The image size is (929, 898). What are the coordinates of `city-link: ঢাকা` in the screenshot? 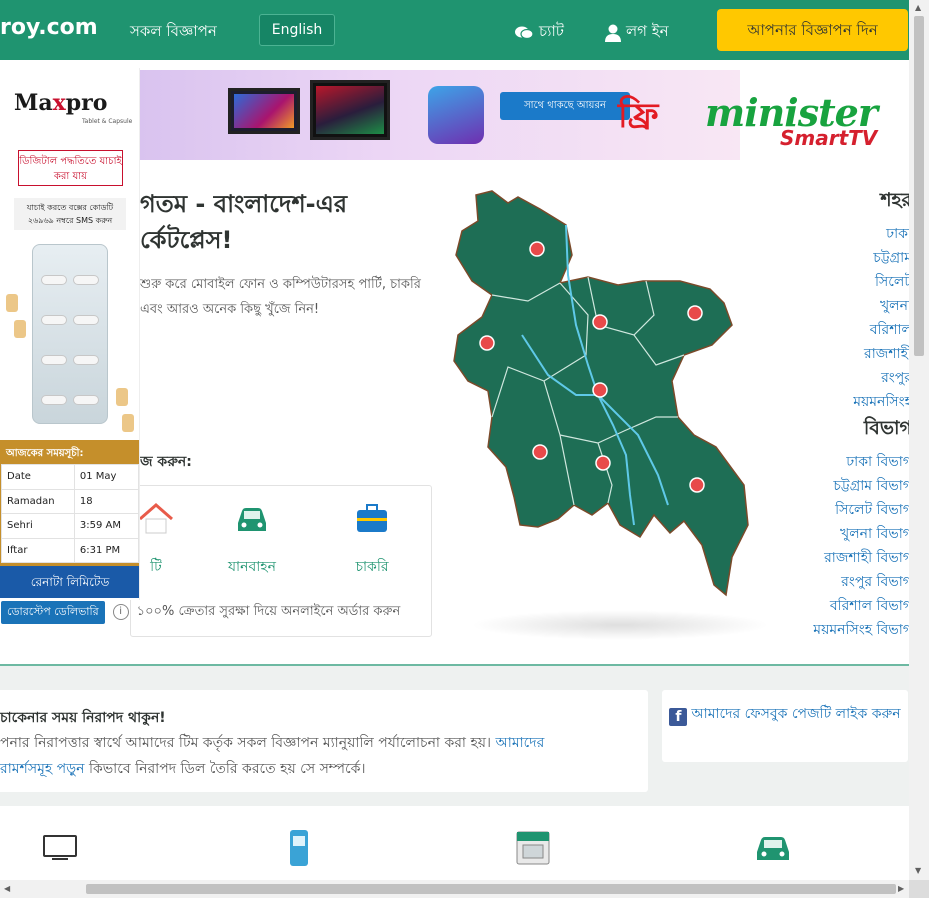 It's located at (882, 234).